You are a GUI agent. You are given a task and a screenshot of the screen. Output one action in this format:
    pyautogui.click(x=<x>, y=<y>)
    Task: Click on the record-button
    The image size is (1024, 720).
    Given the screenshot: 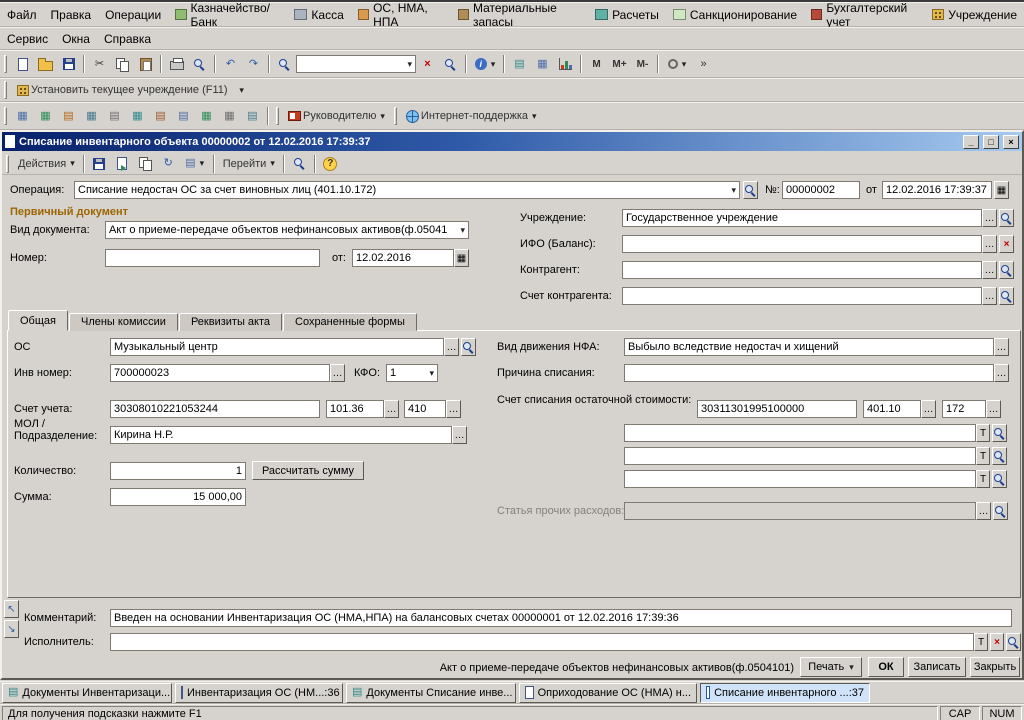 What is the action you would take?
    pyautogui.click(x=99, y=164)
    